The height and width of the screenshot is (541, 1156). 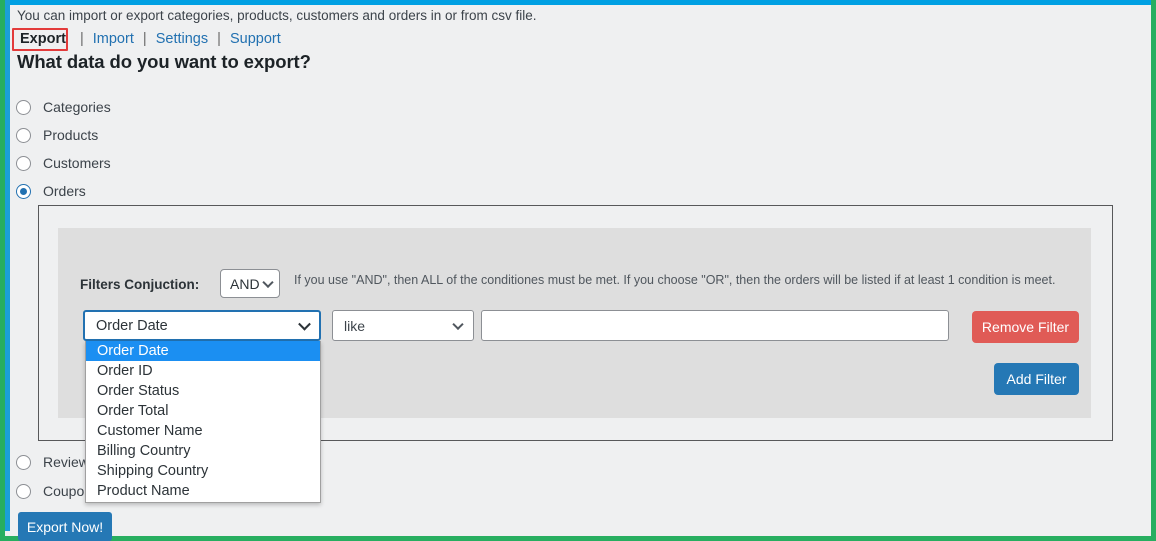 What do you see at coordinates (203, 371) in the screenshot?
I see `dropdown-option-order-id: Order ID` at bounding box center [203, 371].